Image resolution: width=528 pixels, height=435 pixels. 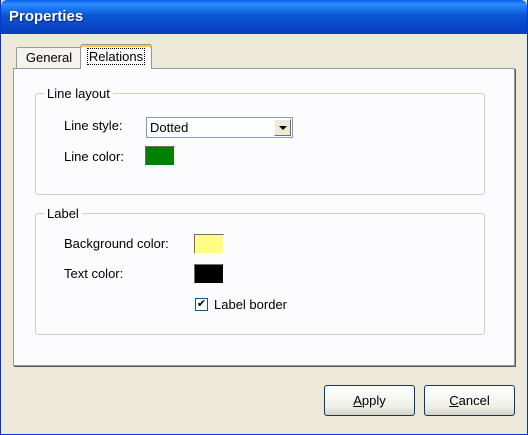 What do you see at coordinates (219, 127) in the screenshot?
I see `line-style-select: Dotted` at bounding box center [219, 127].